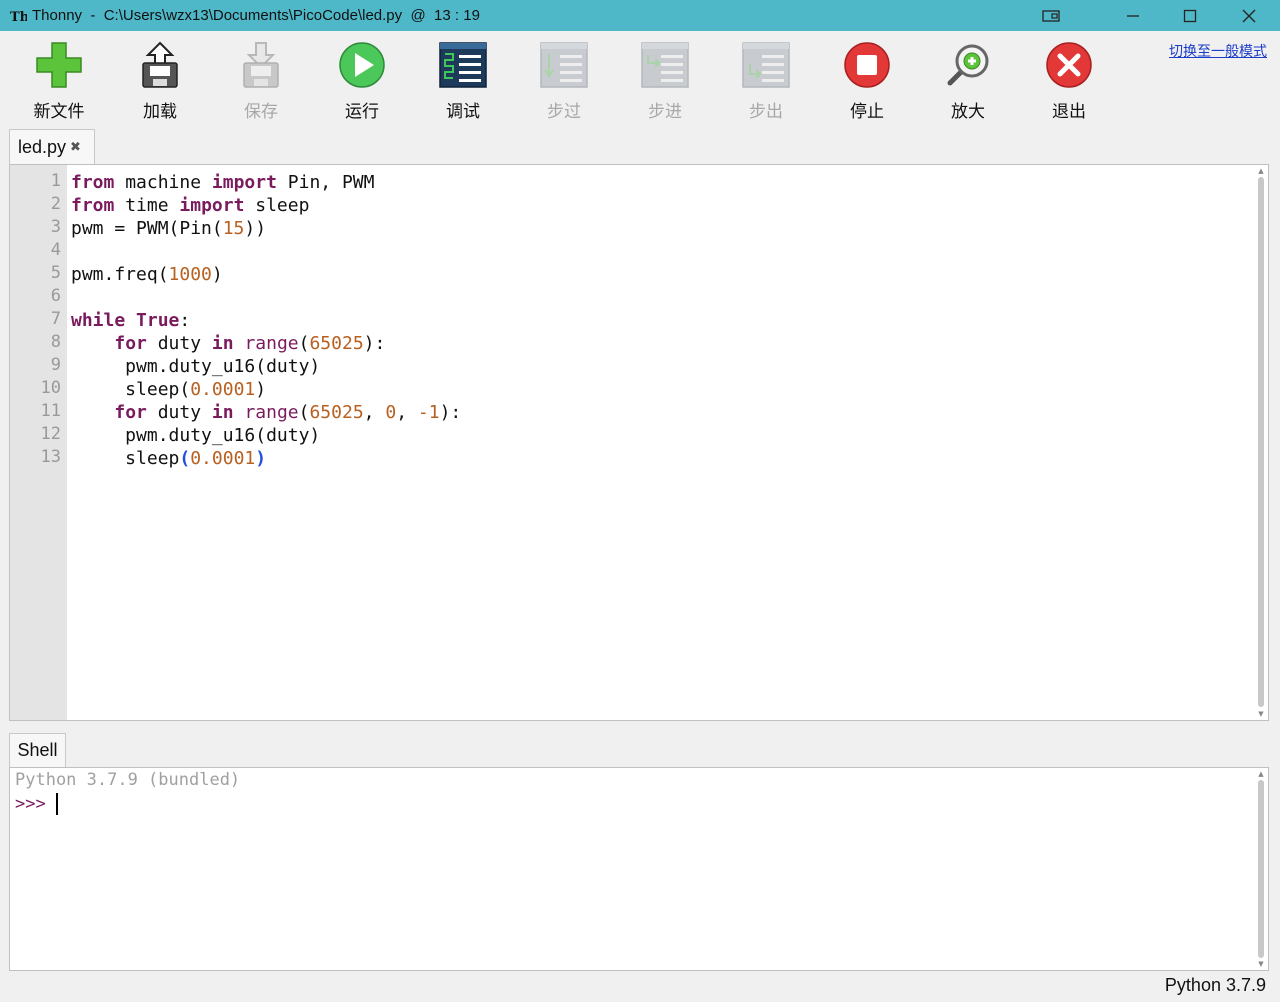  Describe the element at coordinates (50, 434) in the screenshot. I see `line-number: 12` at that location.